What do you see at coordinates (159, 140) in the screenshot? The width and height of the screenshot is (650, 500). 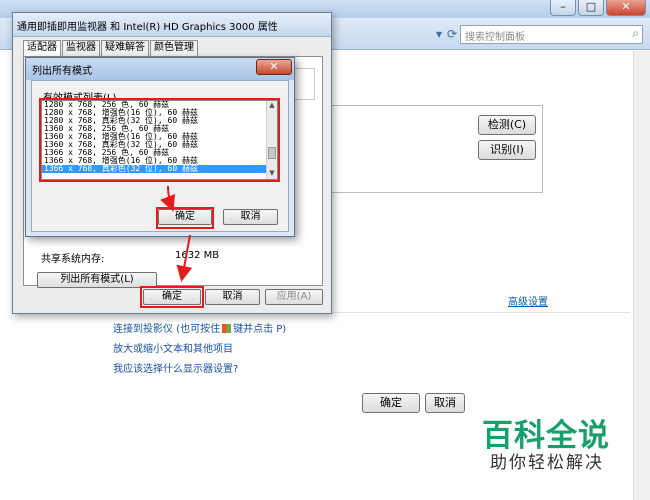 I see `list-highlight-box` at bounding box center [159, 140].